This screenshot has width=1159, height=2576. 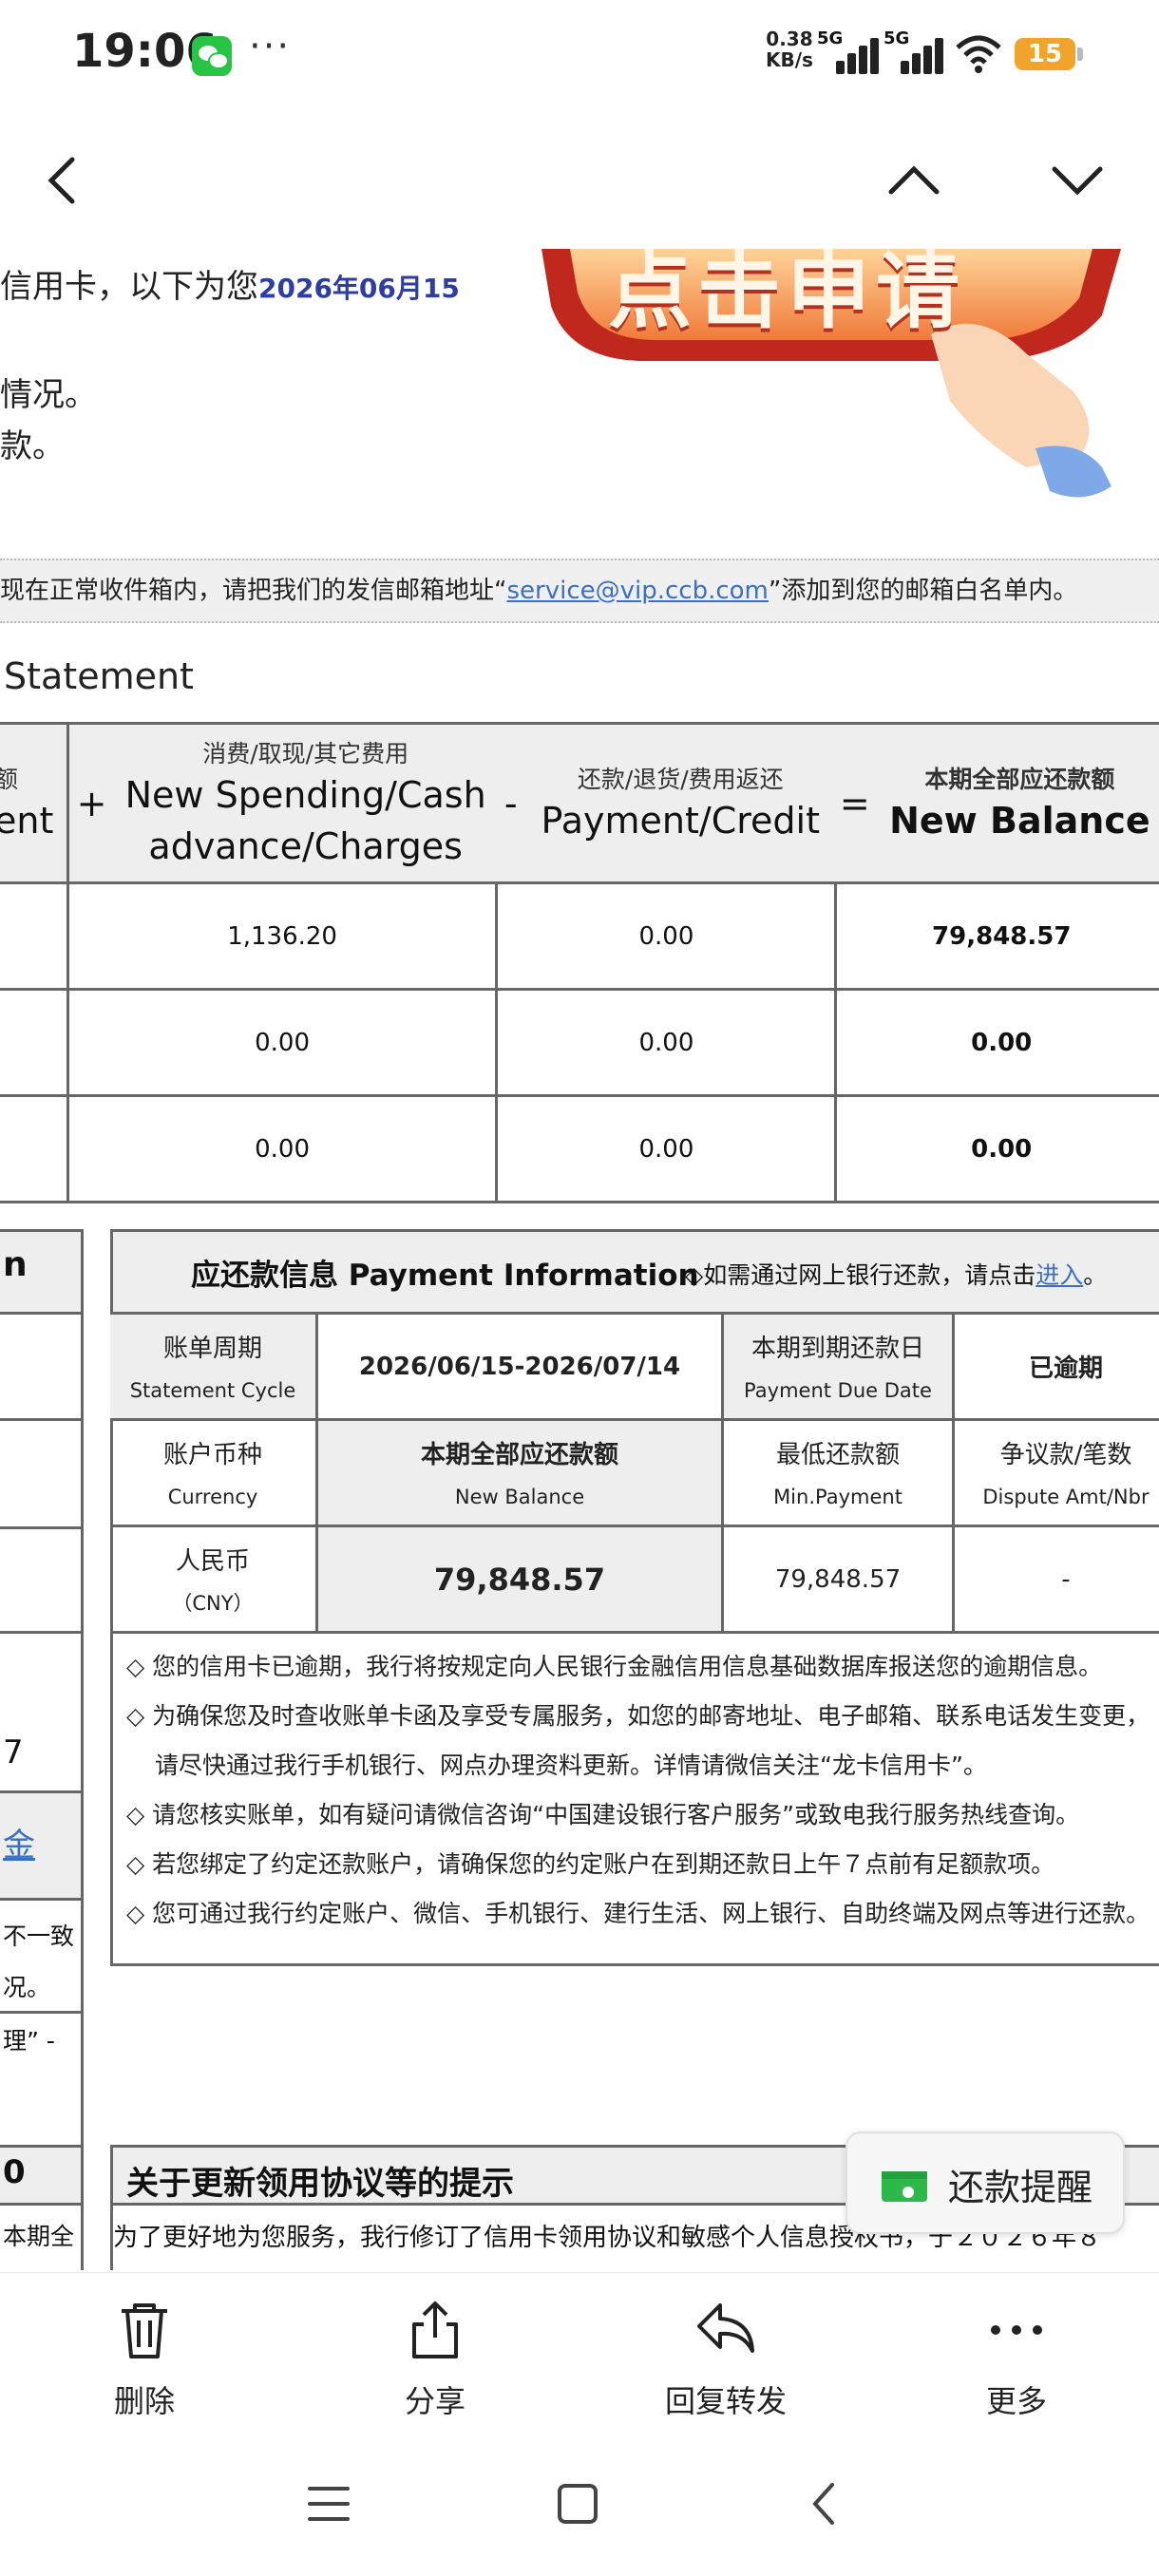 I want to click on left-fragment: 理” -, so click(x=29, y=2041).